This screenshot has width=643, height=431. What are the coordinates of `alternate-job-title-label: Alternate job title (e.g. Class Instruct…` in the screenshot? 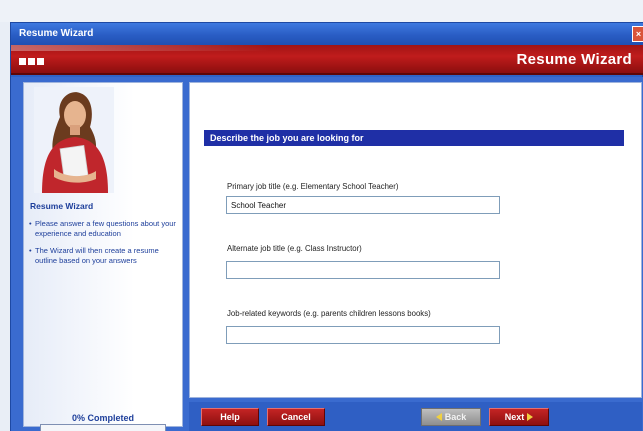 It's located at (294, 248).